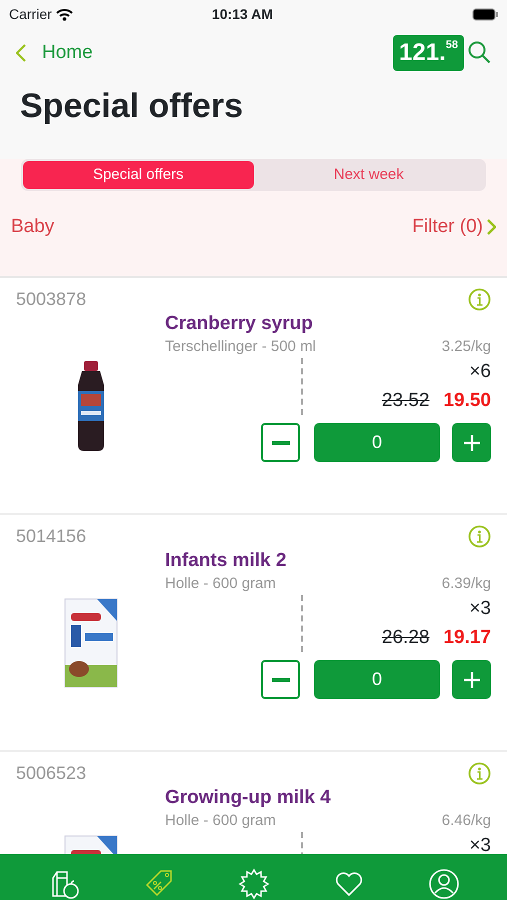 The width and height of the screenshot is (507, 900). Describe the element at coordinates (240, 346) in the screenshot. I see `product-details: Terschellinger - 500 ml` at that location.